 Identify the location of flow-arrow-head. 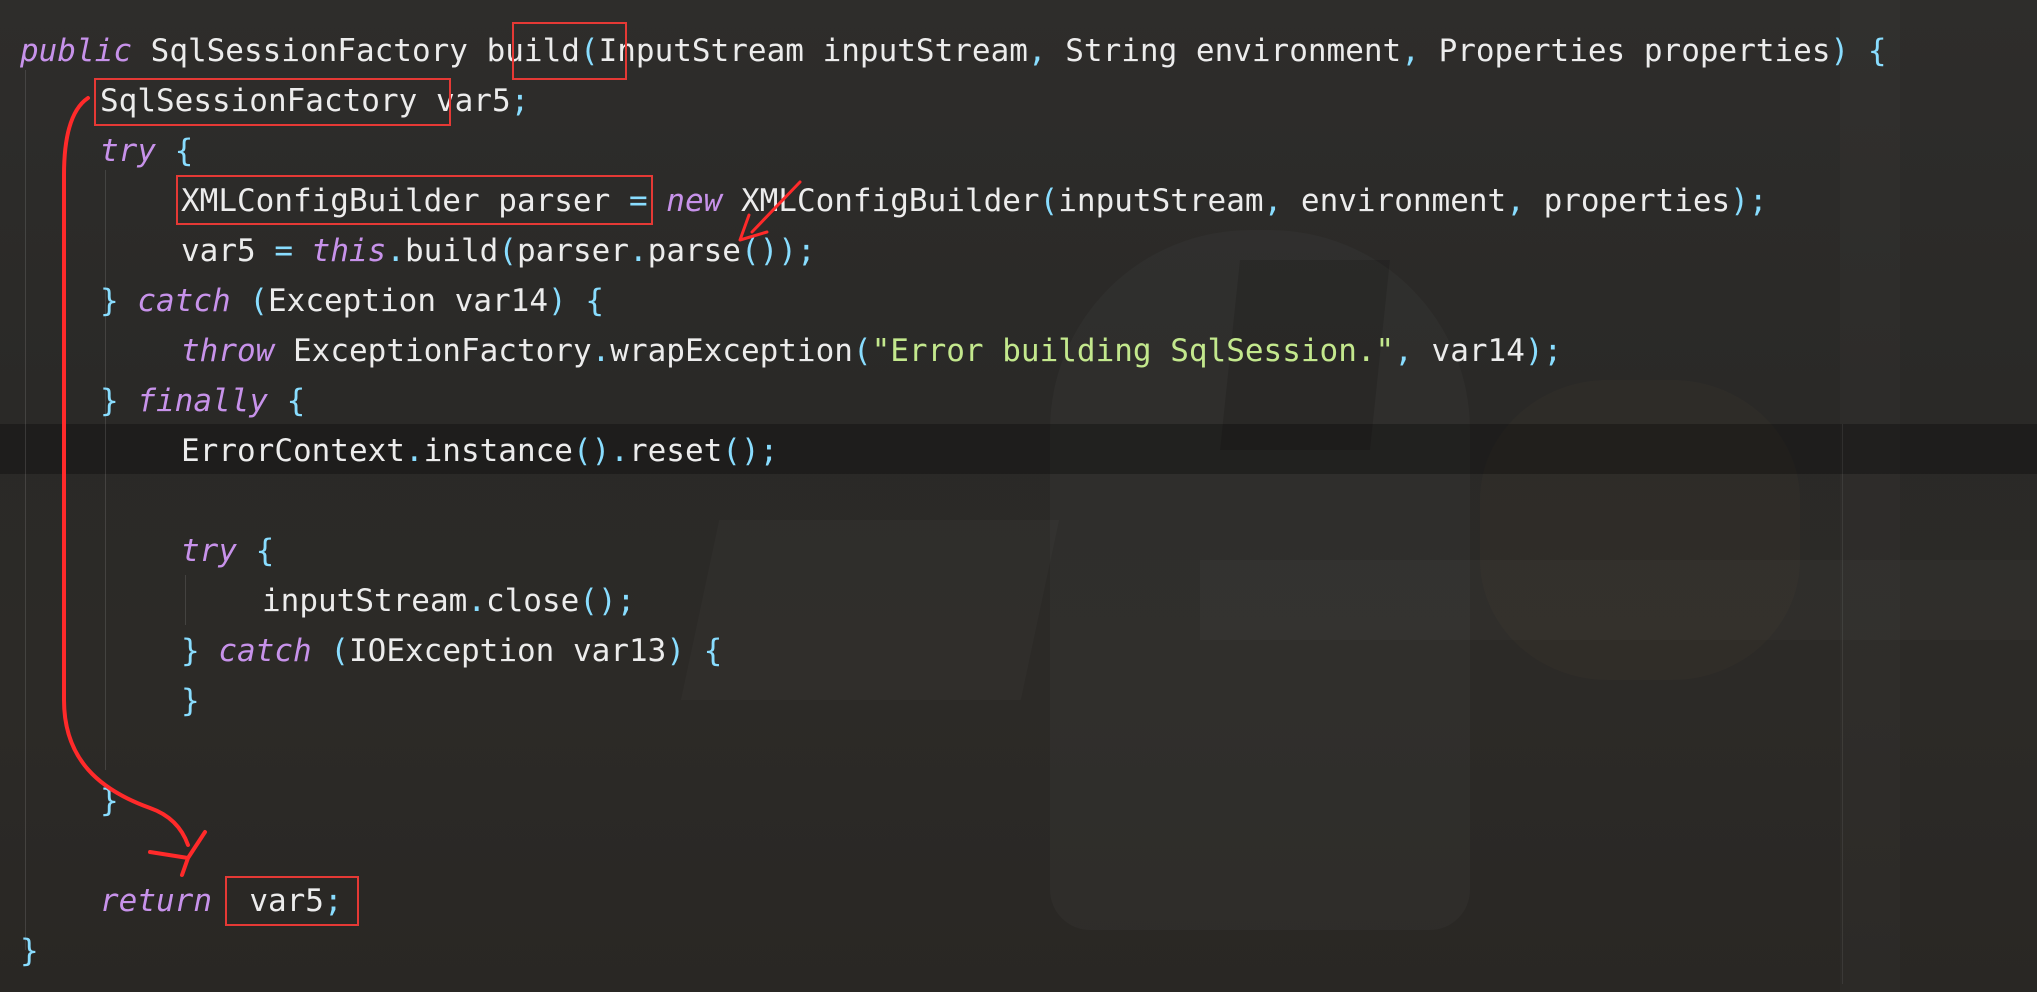
(177, 853).